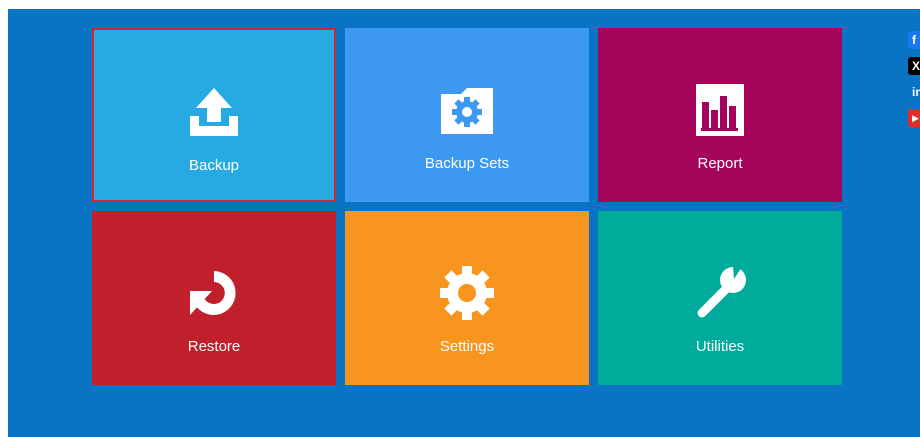  Describe the element at coordinates (214, 112) in the screenshot. I see `upload-icon` at that location.